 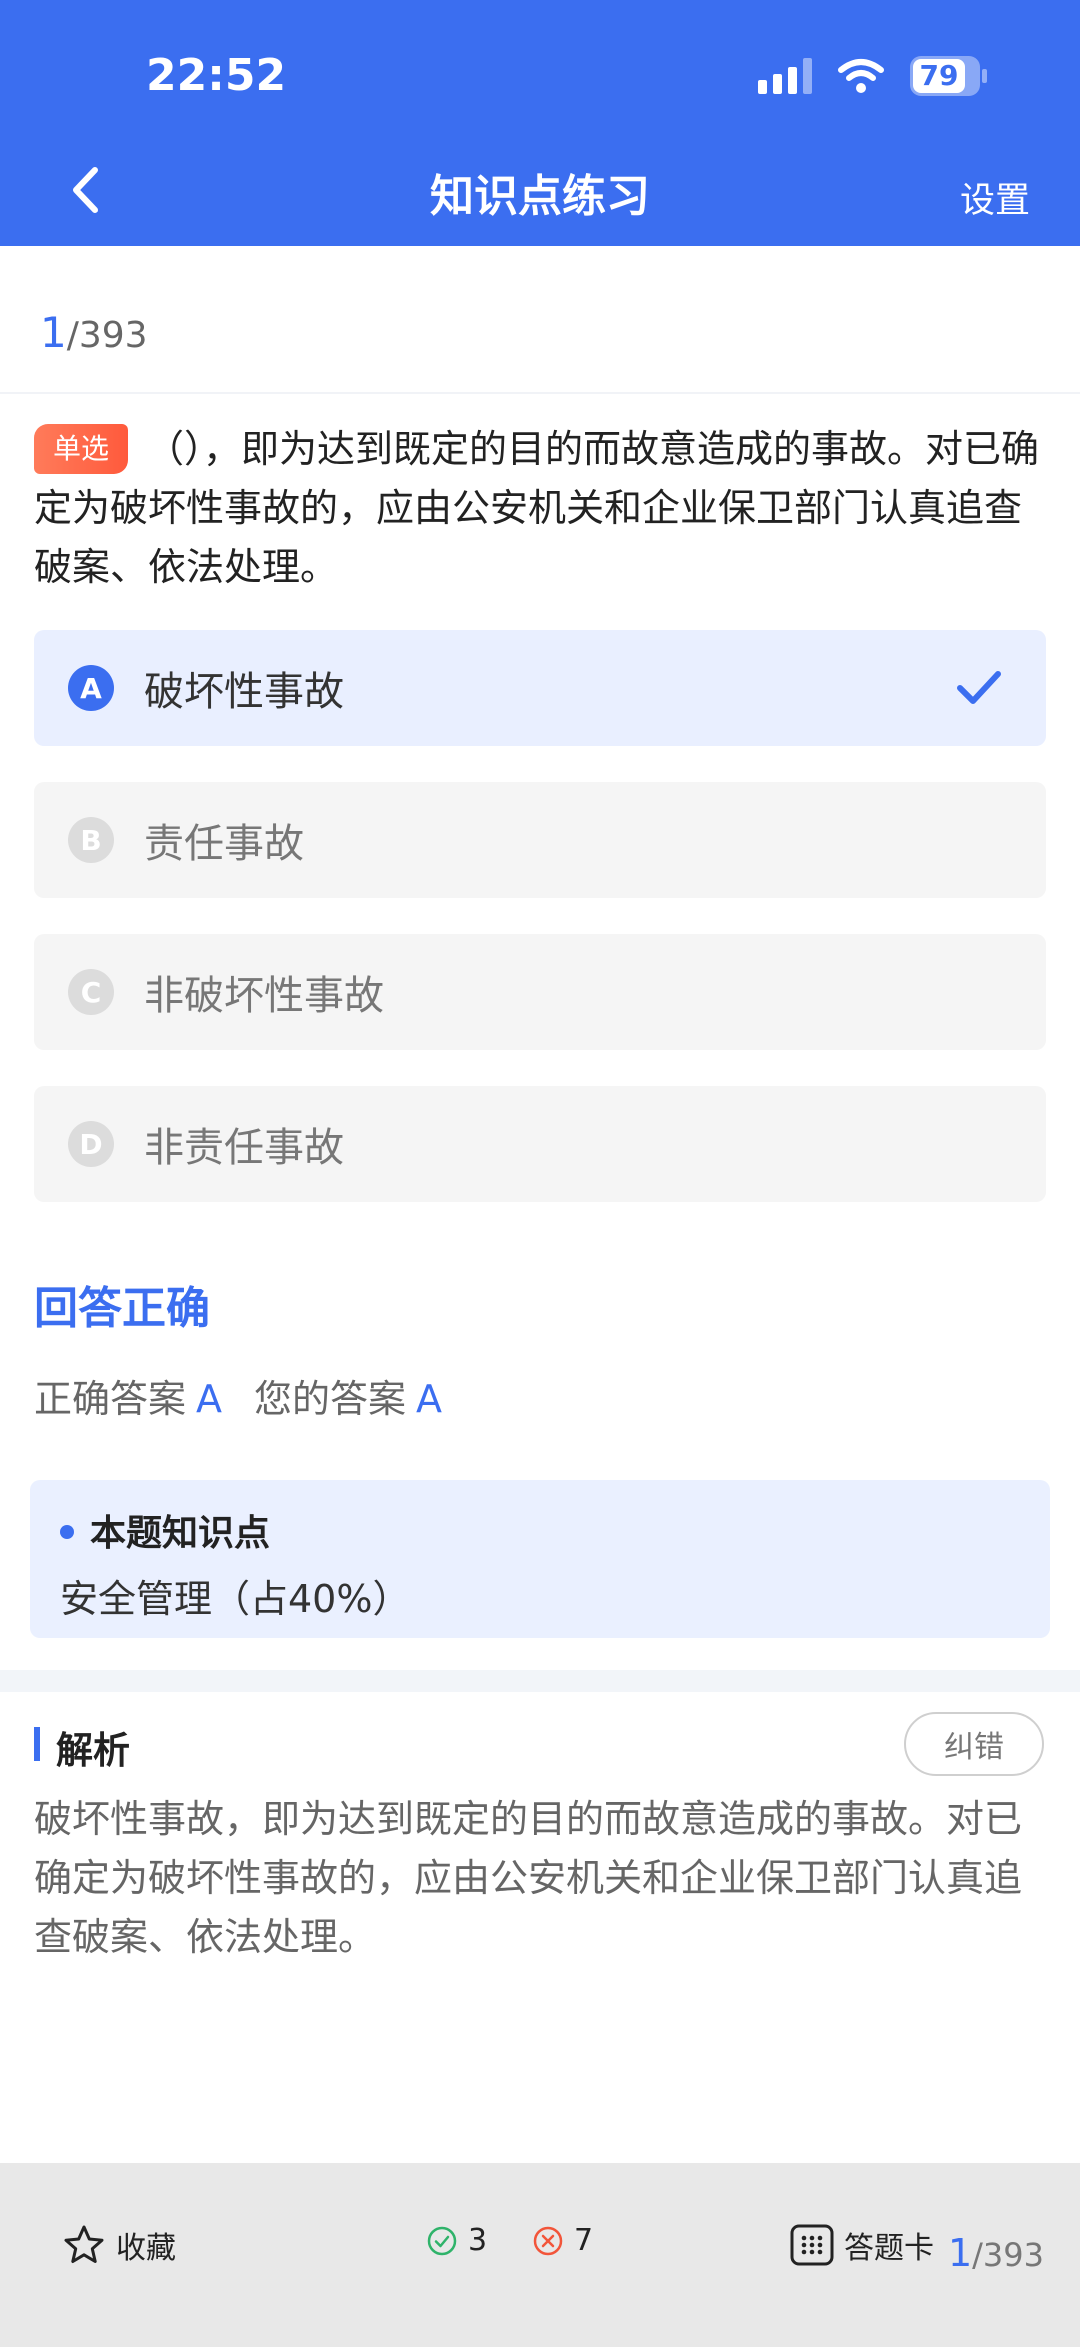 I want to click on grid-icon, so click(x=812, y=2245).